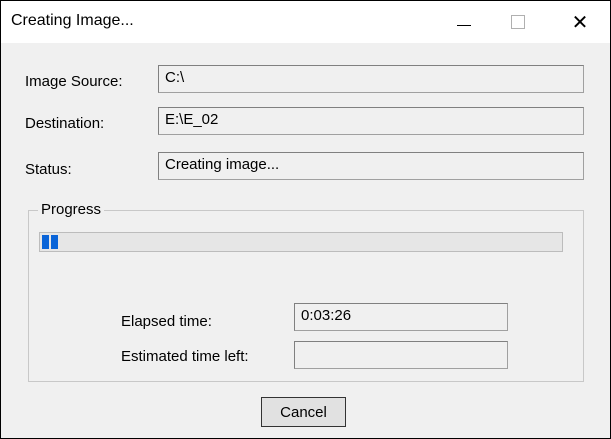 Image resolution: width=611 pixels, height=439 pixels. I want to click on minimize-button, so click(464, 22).